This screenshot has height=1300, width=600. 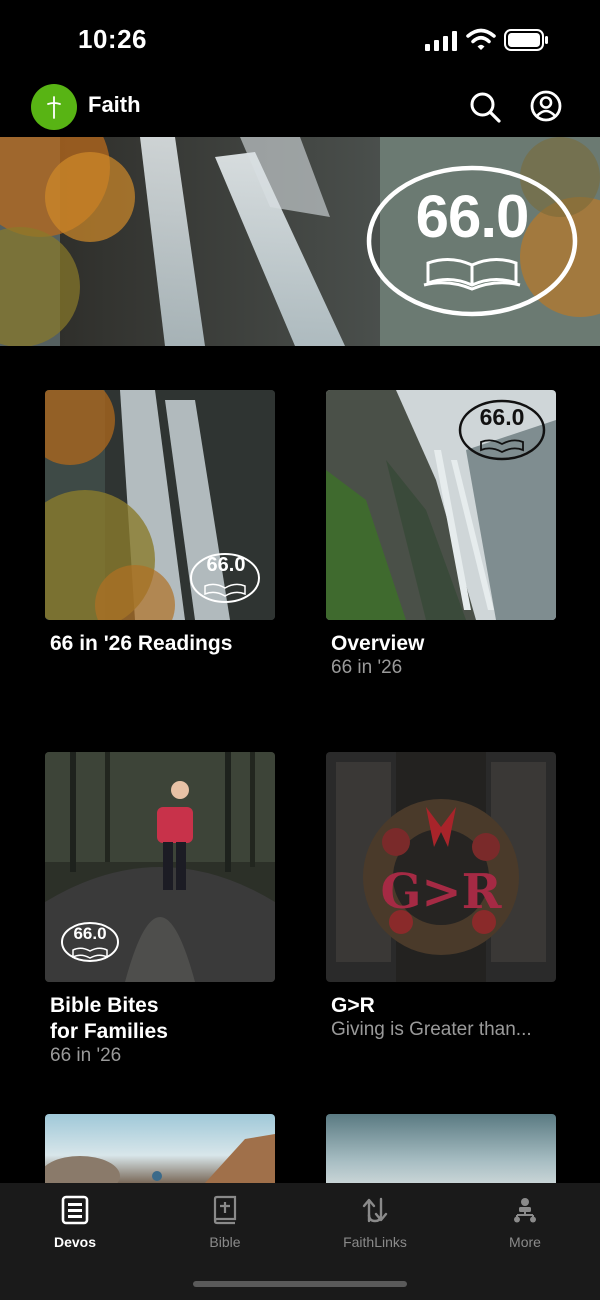 What do you see at coordinates (225, 1242) in the screenshot?
I see `tab-label: Bible` at bounding box center [225, 1242].